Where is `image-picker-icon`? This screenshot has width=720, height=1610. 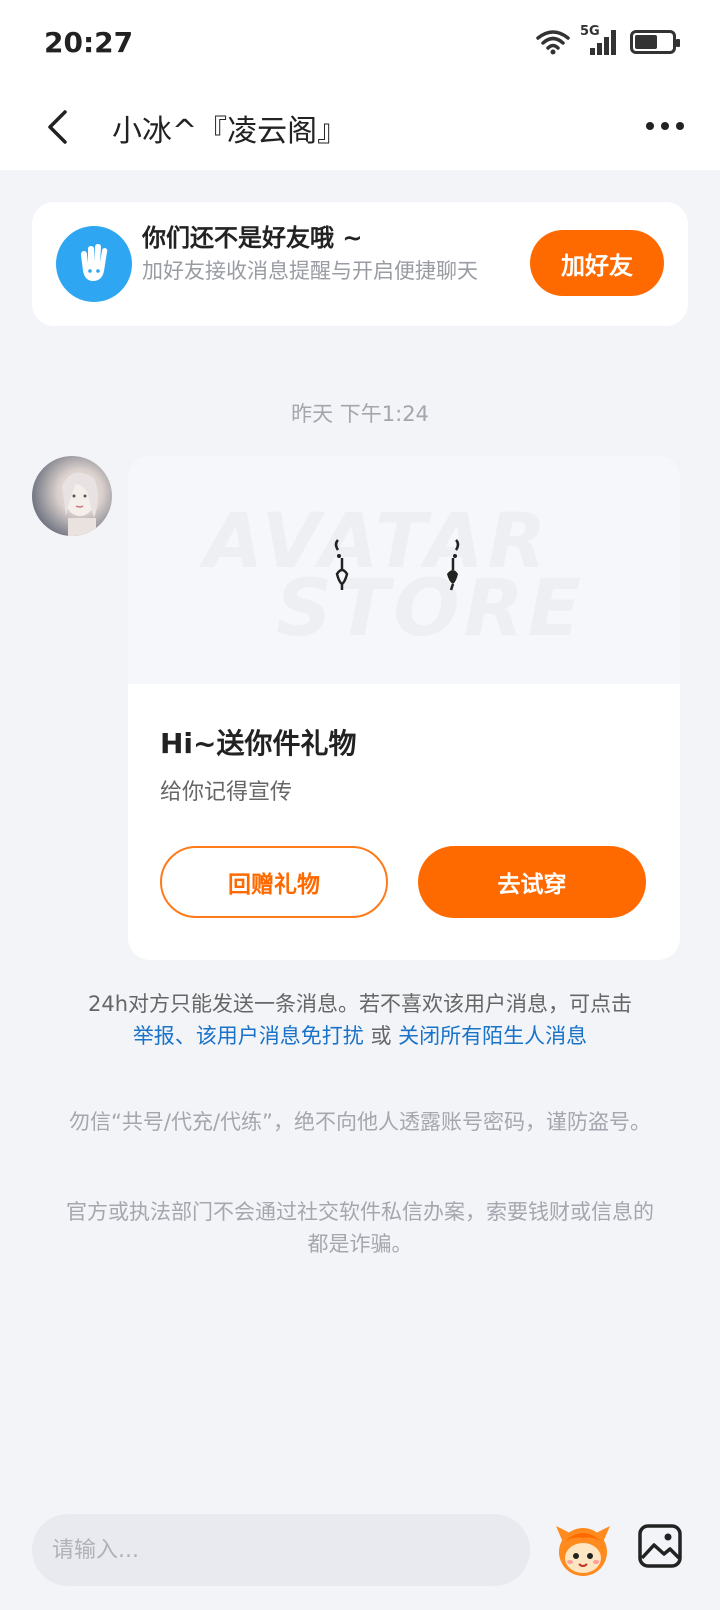
image-picker-icon is located at coordinates (660, 1546).